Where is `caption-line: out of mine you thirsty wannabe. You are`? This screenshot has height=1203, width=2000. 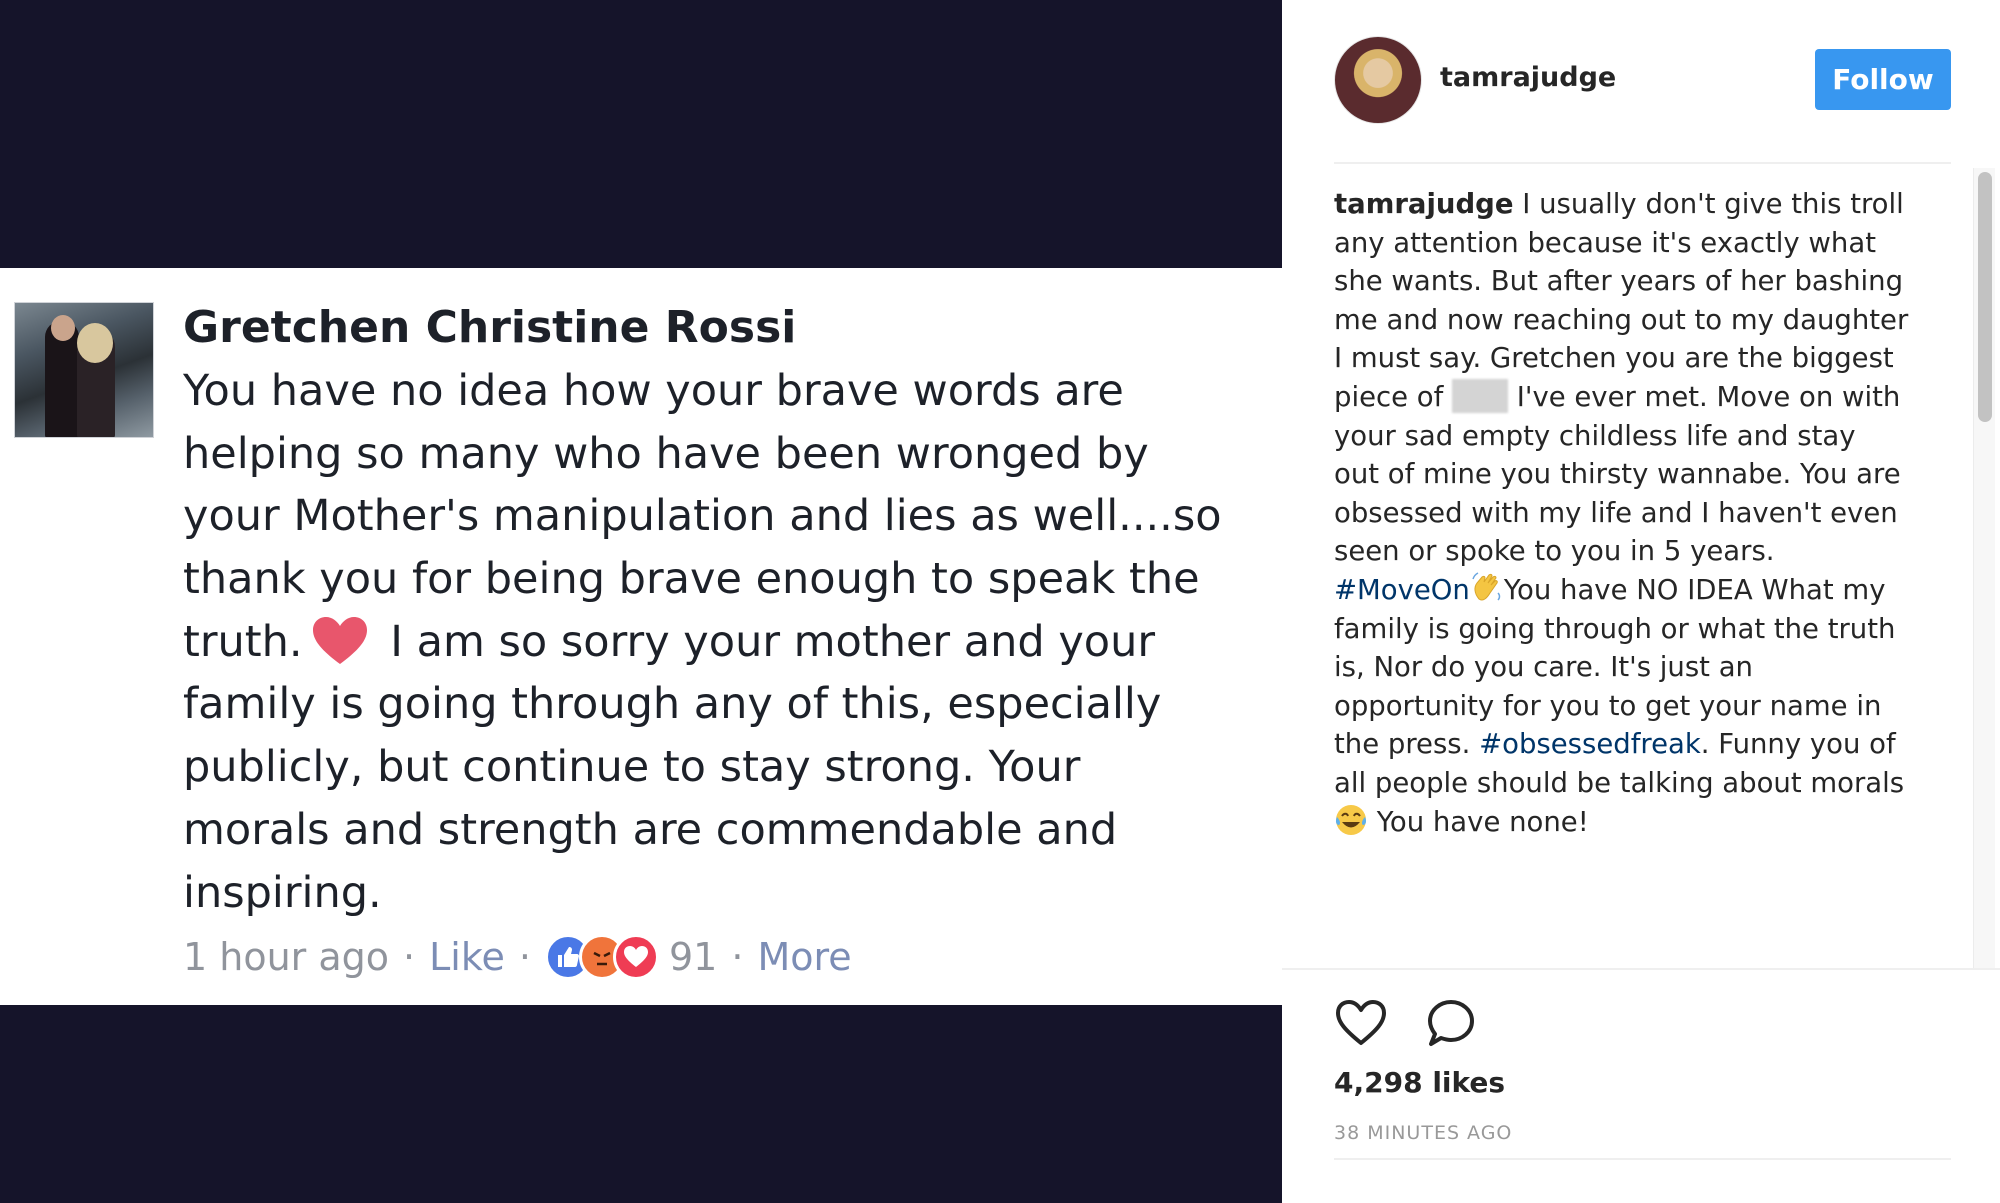
caption-line: out of mine you thirsty wannabe. You are is located at coordinates (1617, 474).